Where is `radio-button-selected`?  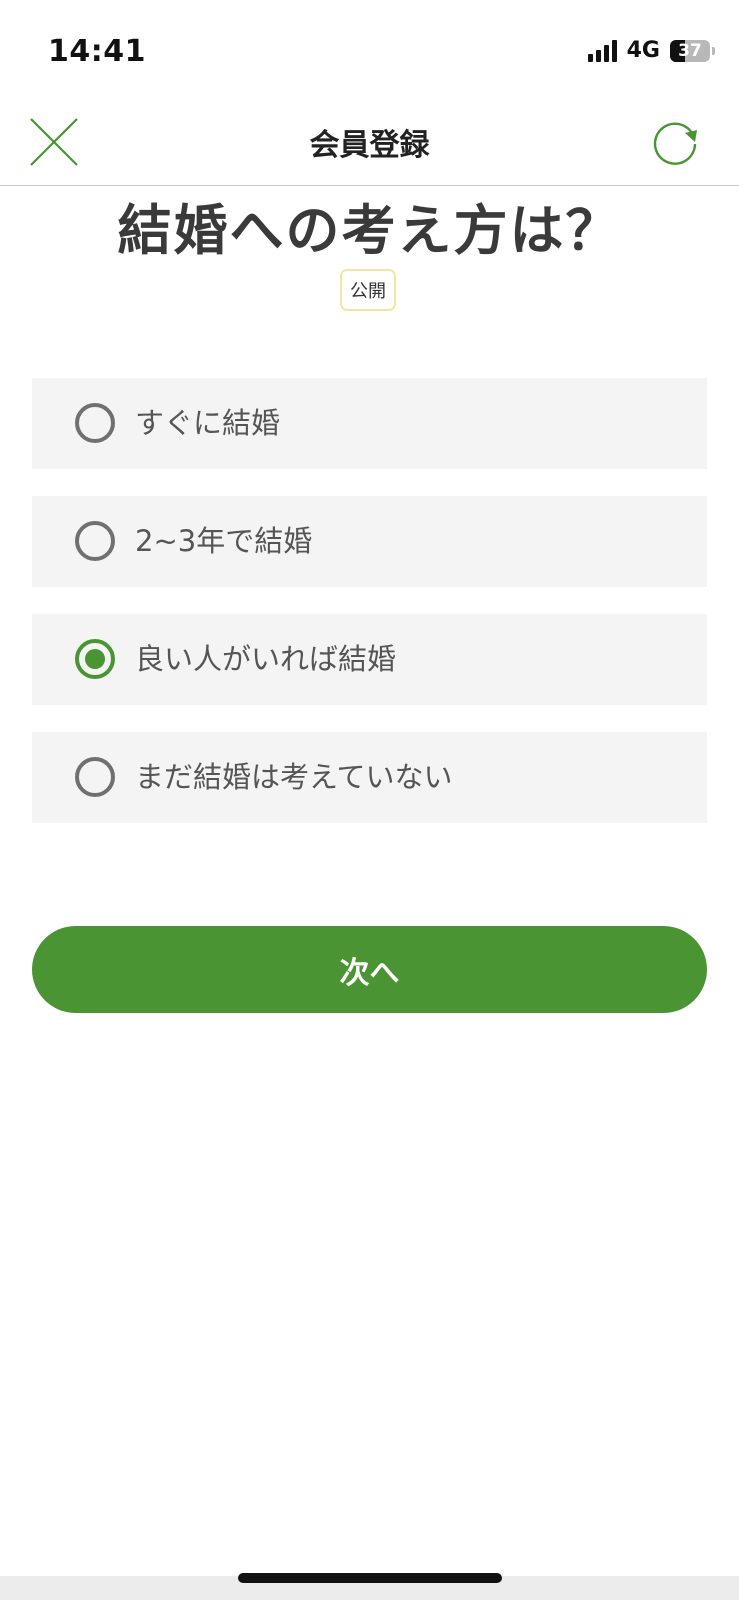 radio-button-selected is located at coordinates (95, 659).